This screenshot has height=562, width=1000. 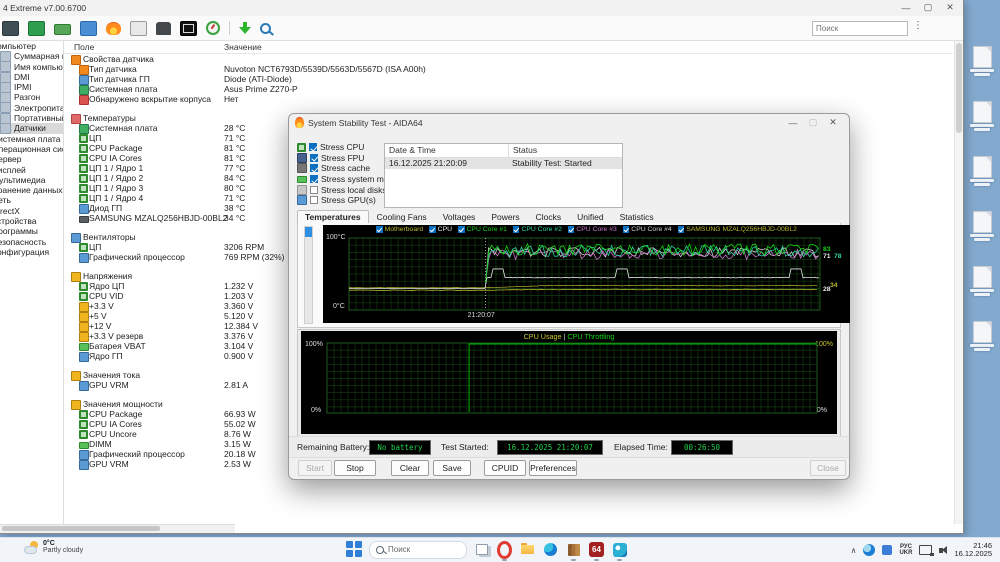 What do you see at coordinates (36, 28) in the screenshot?
I see `board-icon` at bounding box center [36, 28].